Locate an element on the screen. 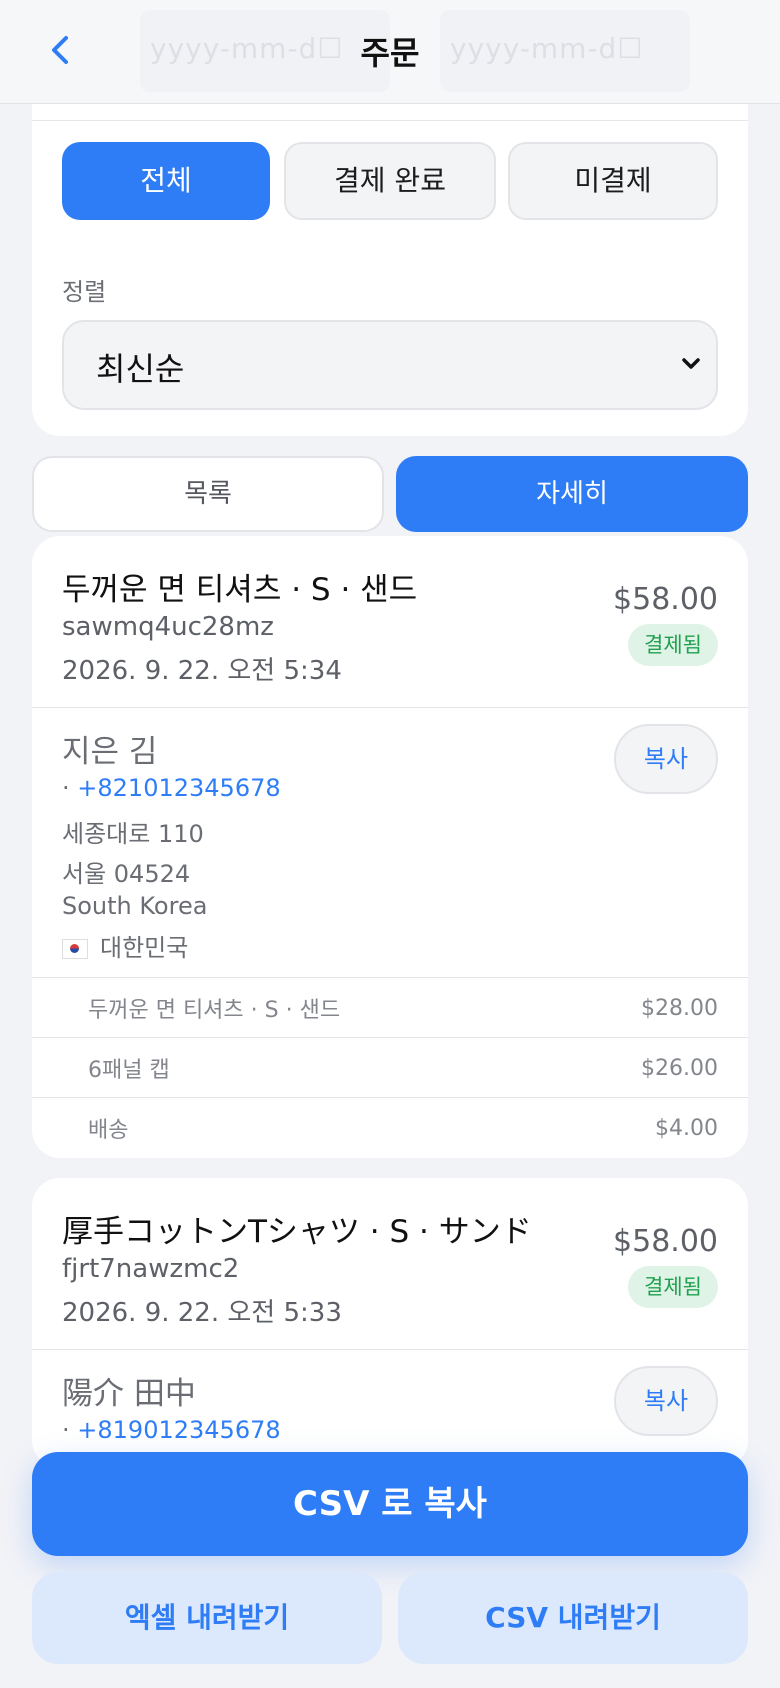 The width and height of the screenshot is (780, 1688). excel-download-button: 엑셀 내려받기 is located at coordinates (207, 1618).